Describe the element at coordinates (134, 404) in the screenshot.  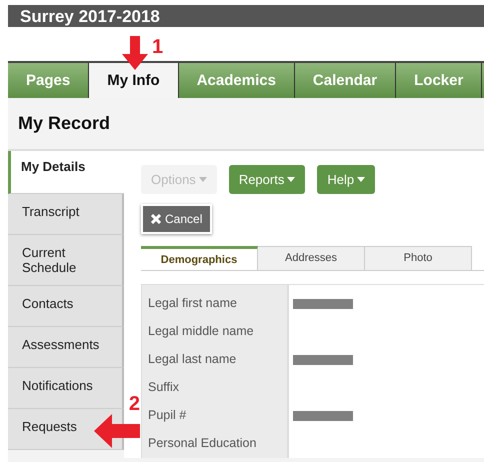
I see `annotation-number: 2` at that location.